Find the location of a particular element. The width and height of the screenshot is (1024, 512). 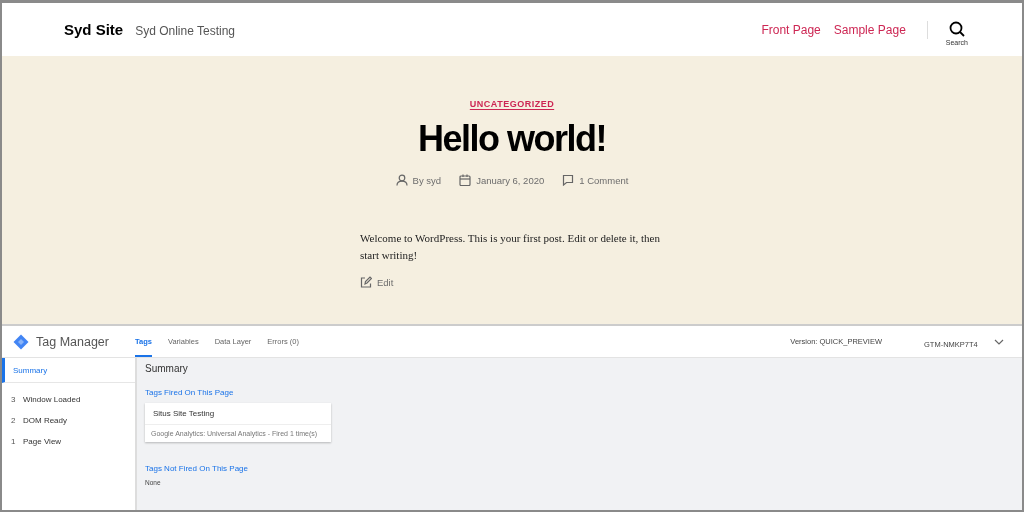

speech-bubble-icon is located at coordinates (568, 180).